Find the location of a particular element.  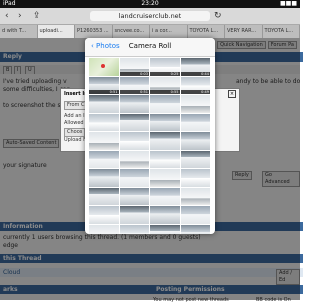

battery-icon: ■■■ is located at coordinates (288, 3).